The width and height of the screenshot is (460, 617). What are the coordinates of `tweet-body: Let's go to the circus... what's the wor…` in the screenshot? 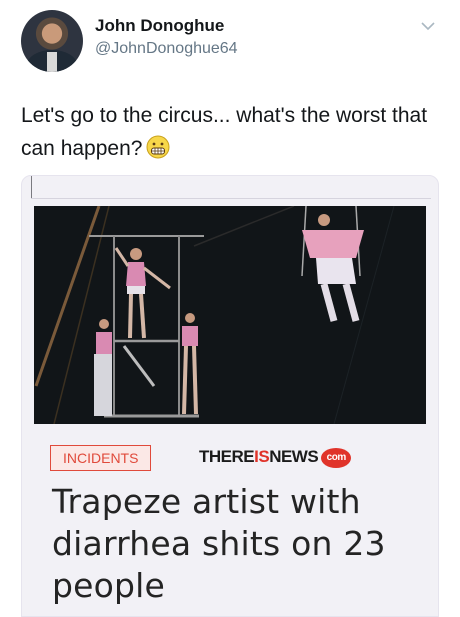 It's located at (231, 132).